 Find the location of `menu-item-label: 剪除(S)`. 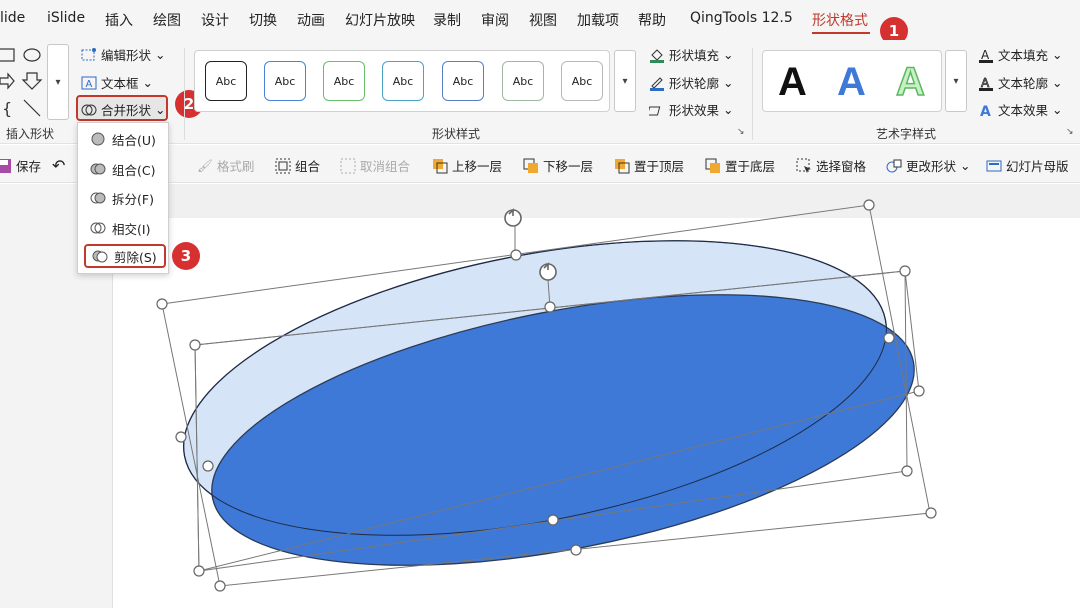

menu-item-label: 剪除(S) is located at coordinates (135, 257).